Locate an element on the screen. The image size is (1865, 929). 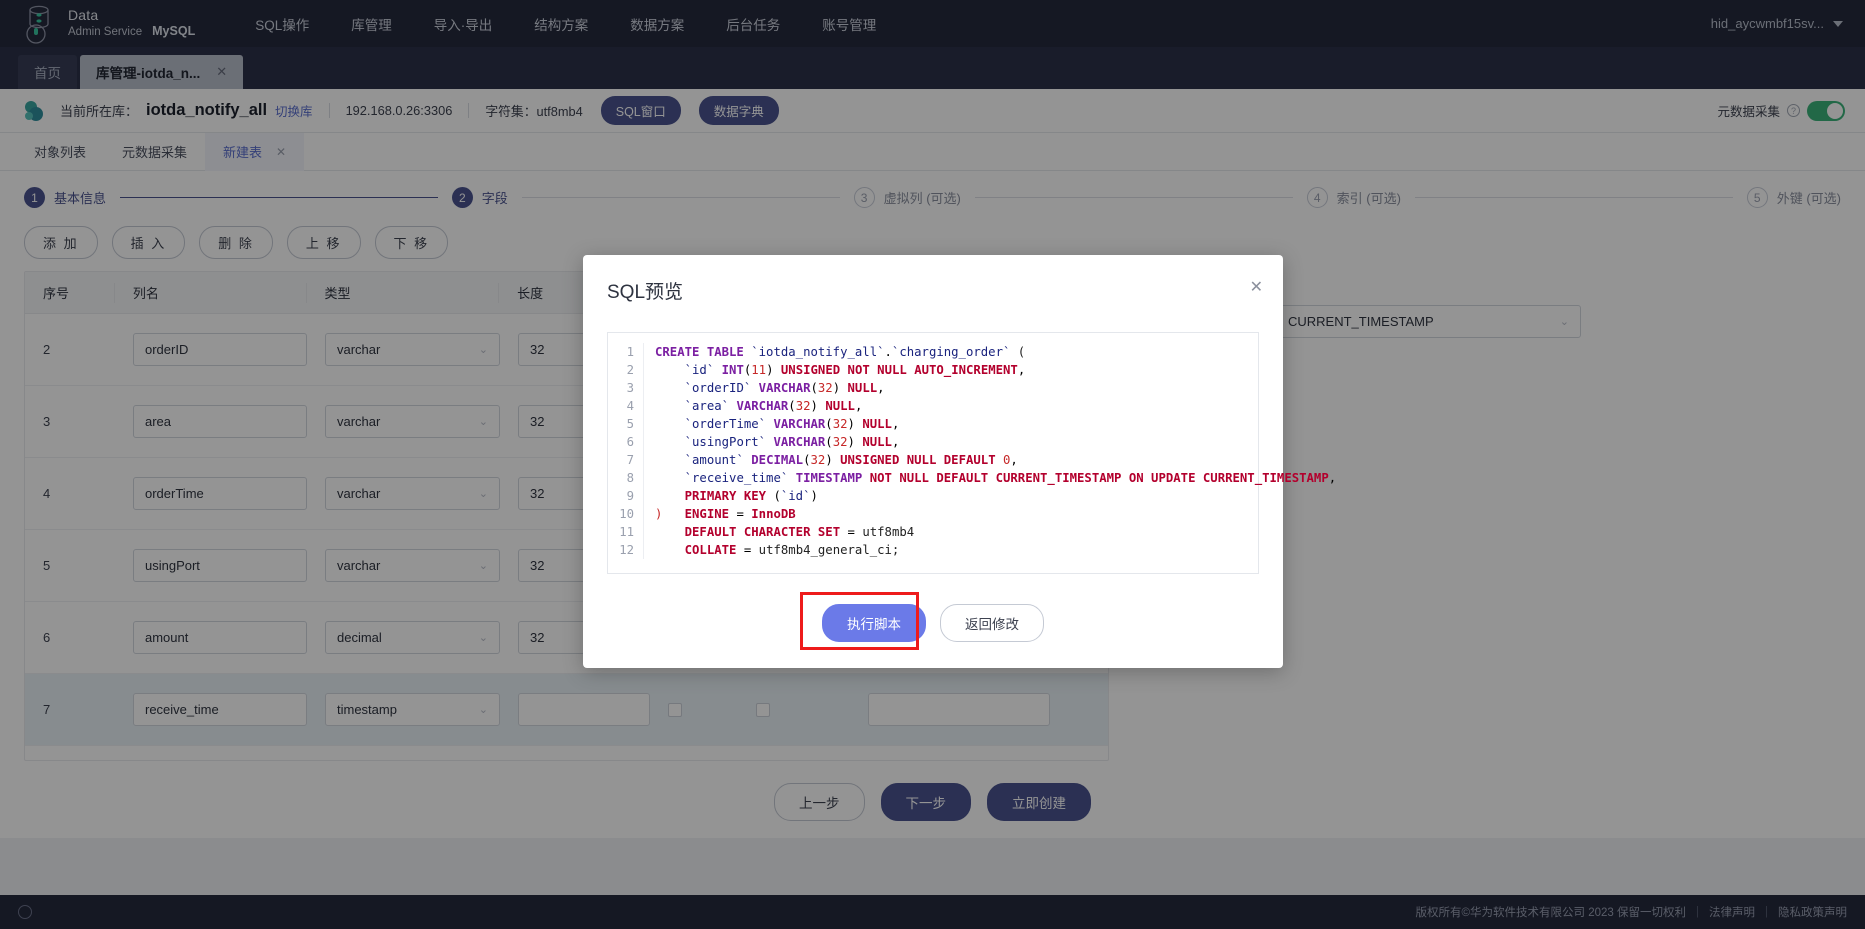
line-number: 6 is located at coordinates (626, 442).